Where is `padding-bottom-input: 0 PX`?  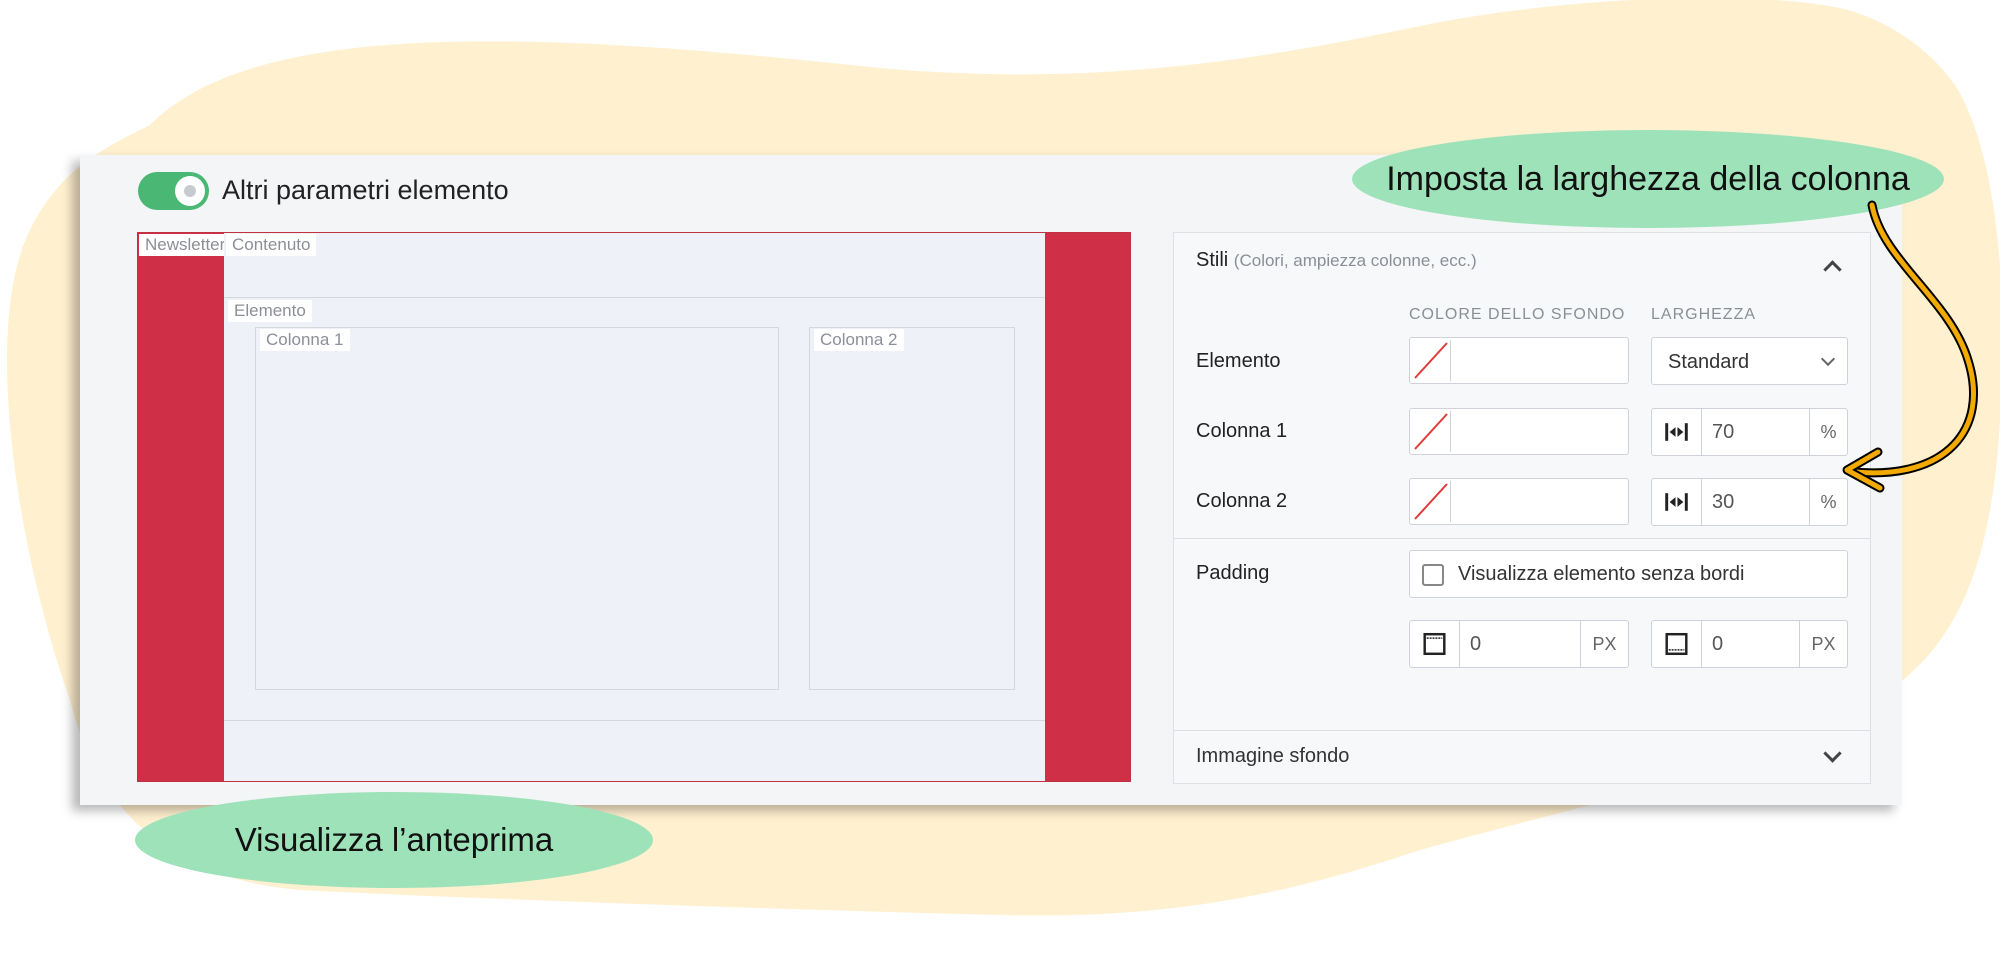 padding-bottom-input: 0 PX is located at coordinates (1749, 644).